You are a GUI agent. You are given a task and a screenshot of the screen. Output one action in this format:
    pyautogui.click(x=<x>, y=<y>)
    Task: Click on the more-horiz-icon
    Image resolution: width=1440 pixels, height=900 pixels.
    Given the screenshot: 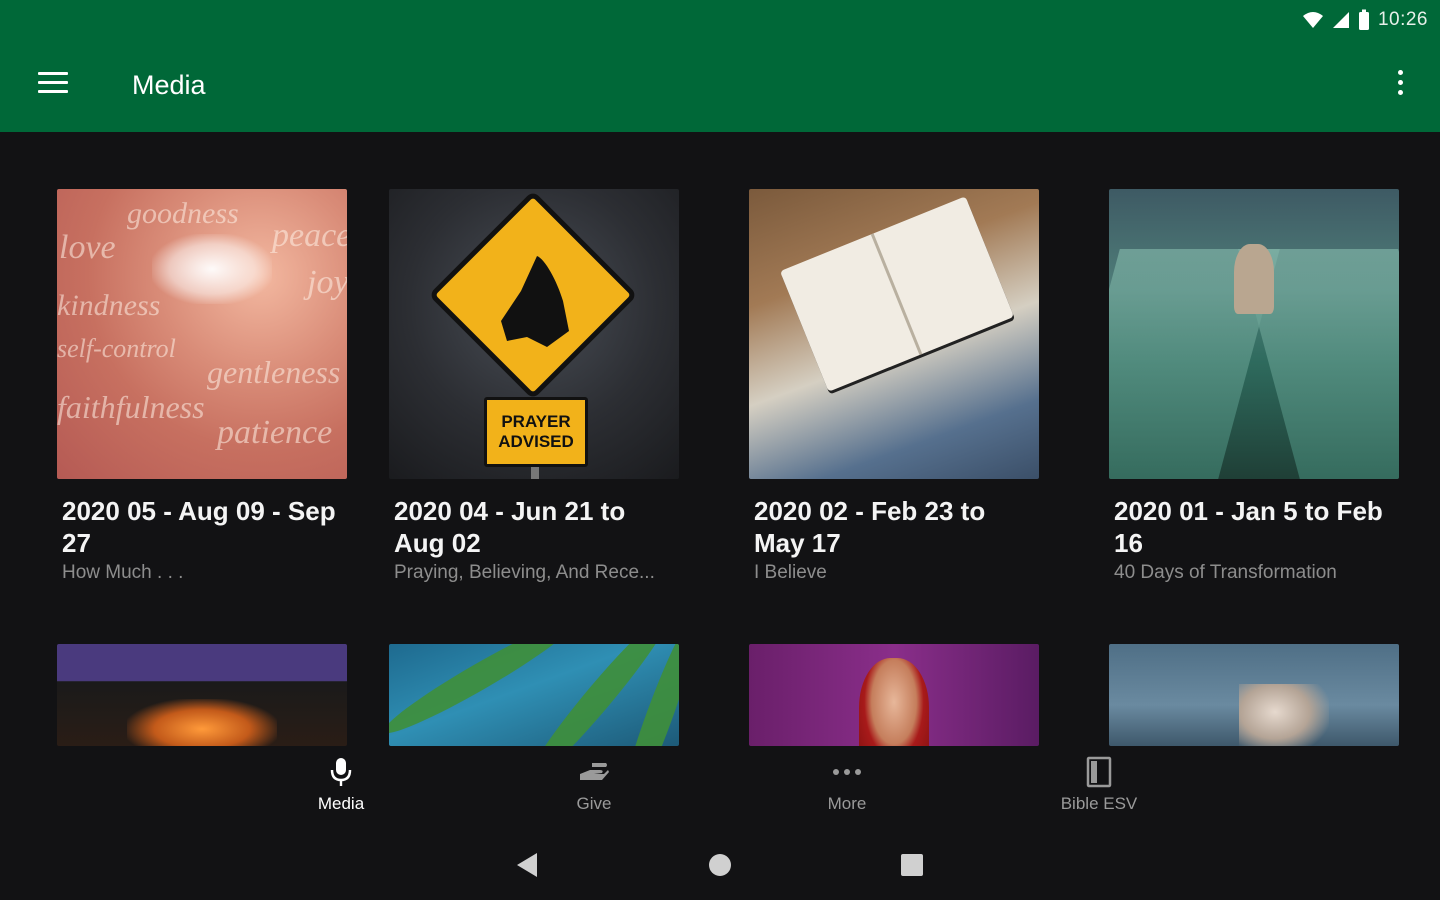 What is the action you would take?
    pyautogui.click(x=847, y=772)
    